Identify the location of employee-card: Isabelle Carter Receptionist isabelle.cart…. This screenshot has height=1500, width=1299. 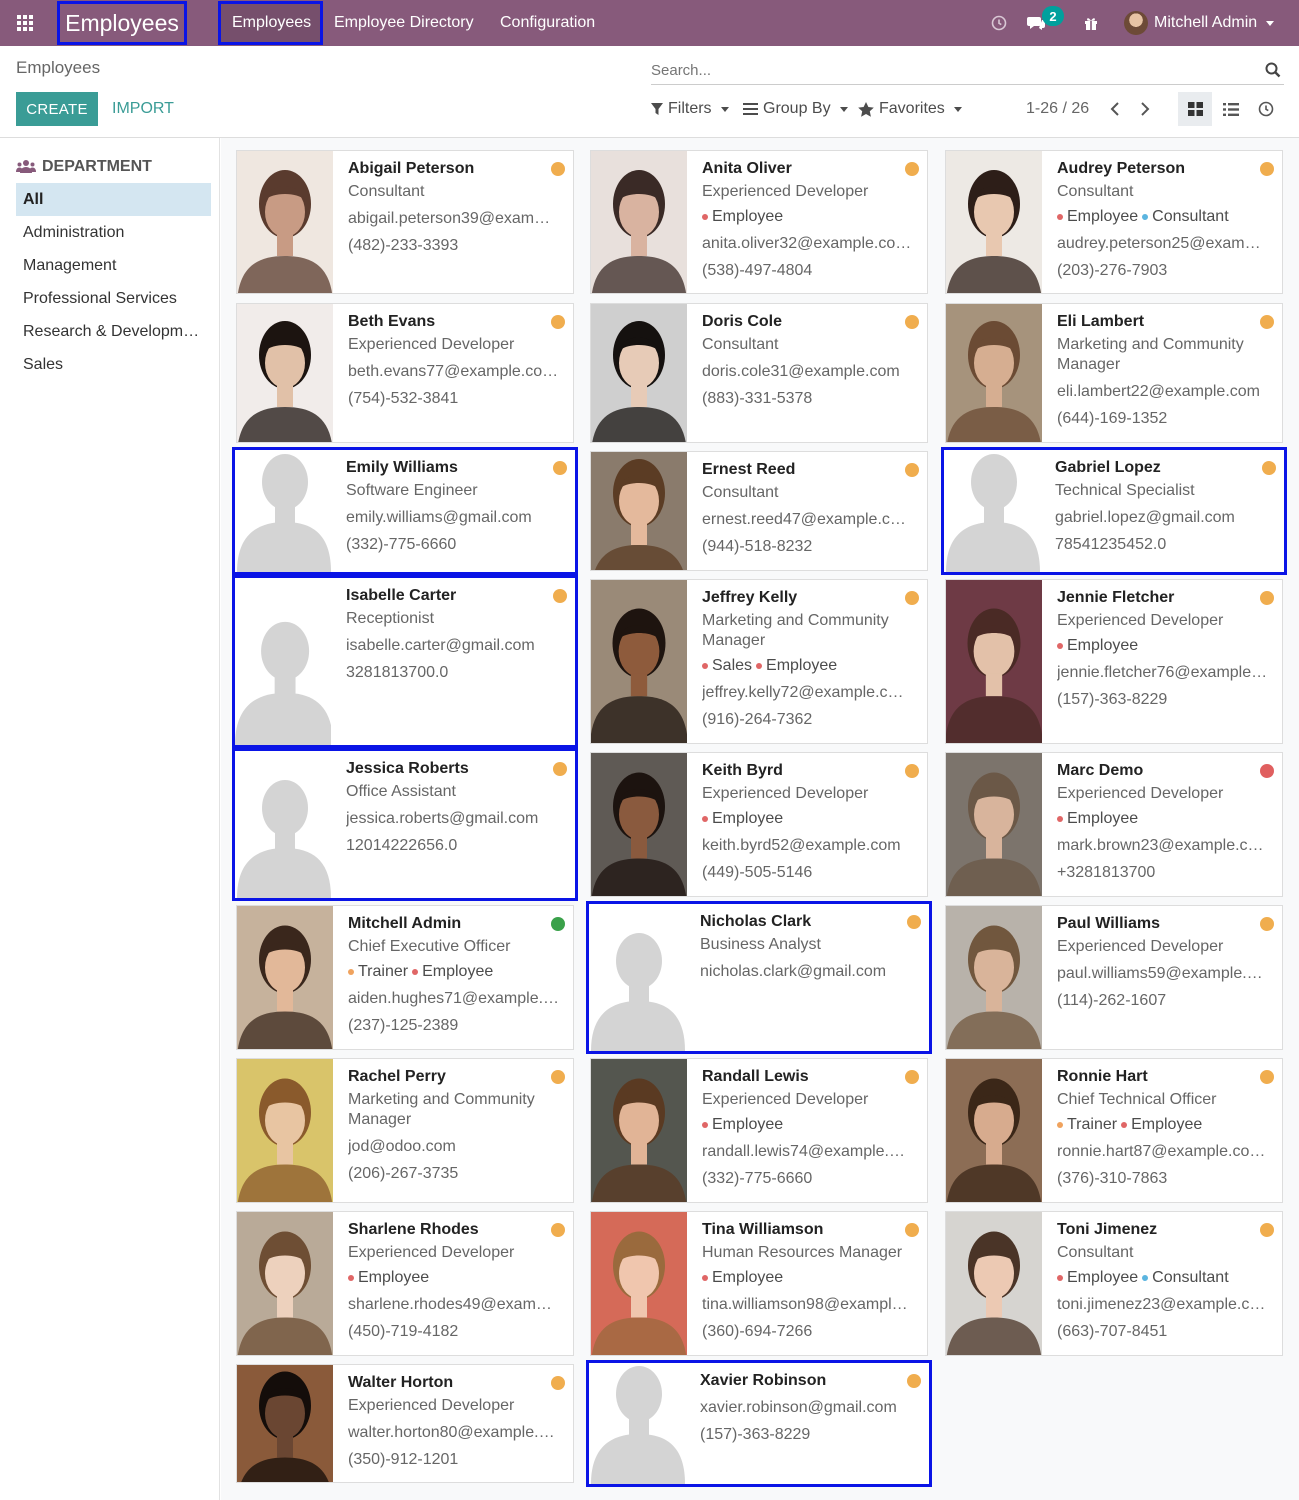
(405, 661).